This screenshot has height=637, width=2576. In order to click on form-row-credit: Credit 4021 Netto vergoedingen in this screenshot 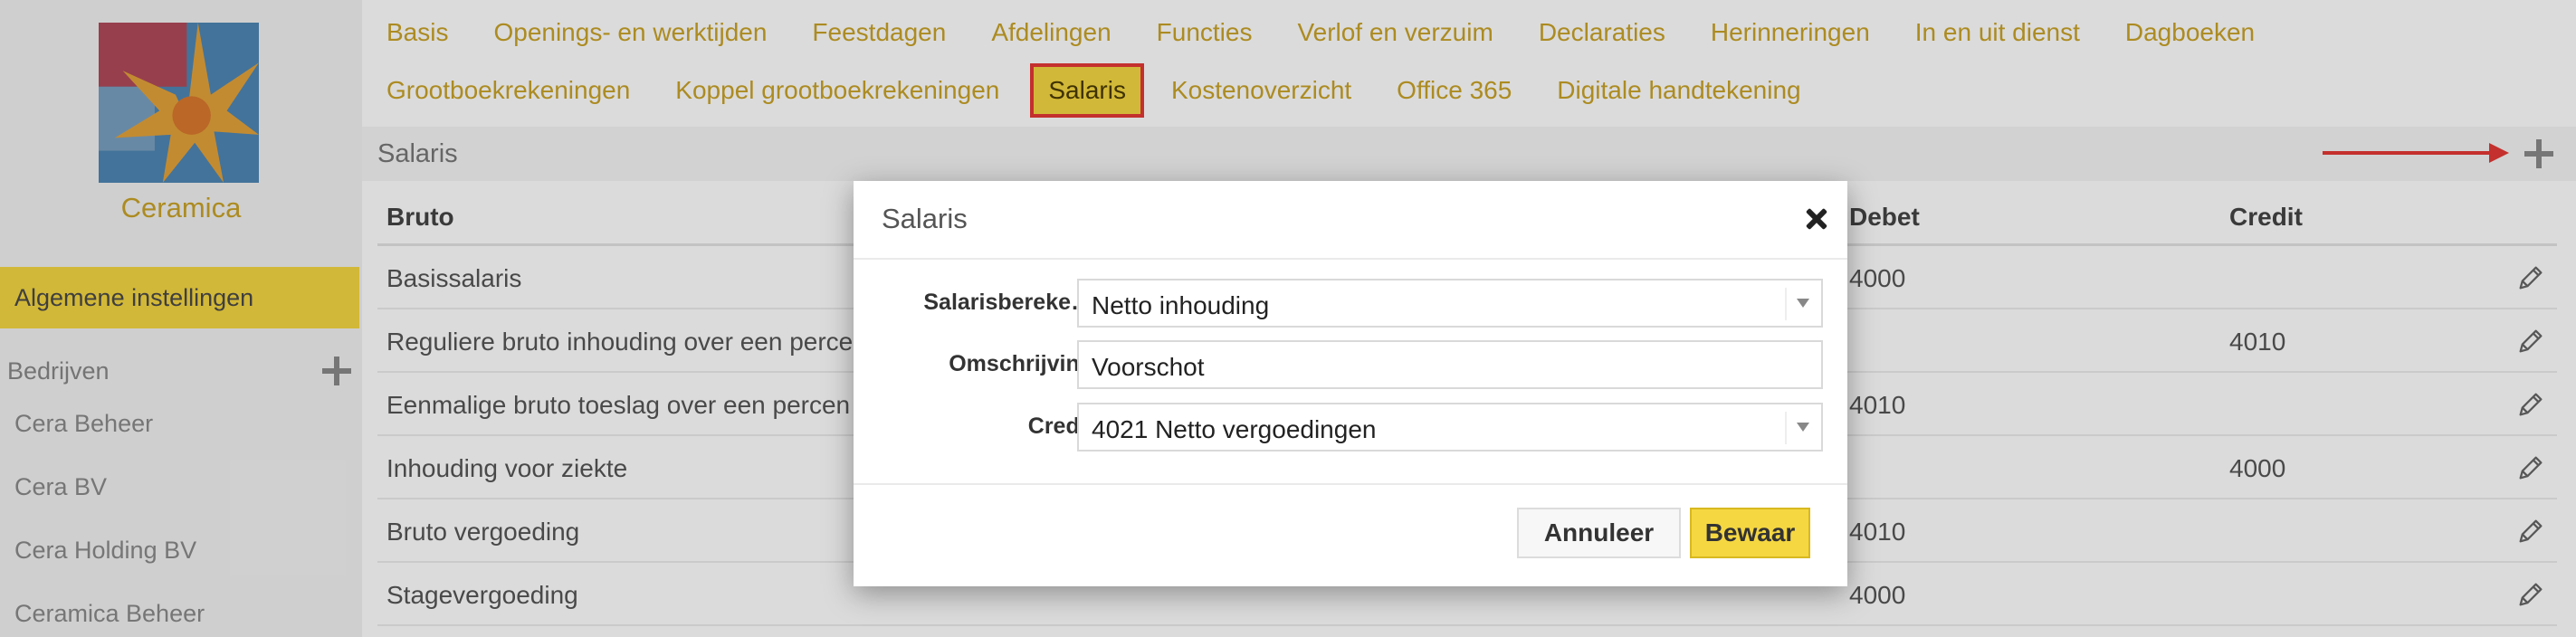, I will do `click(1351, 427)`.